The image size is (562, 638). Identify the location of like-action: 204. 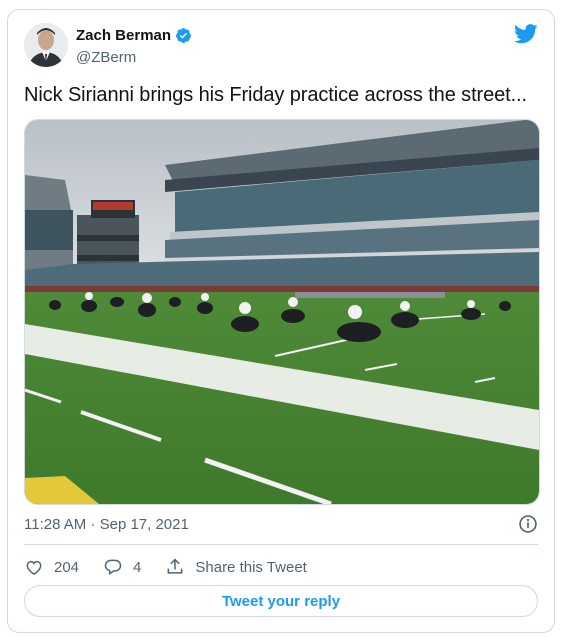
(51, 567).